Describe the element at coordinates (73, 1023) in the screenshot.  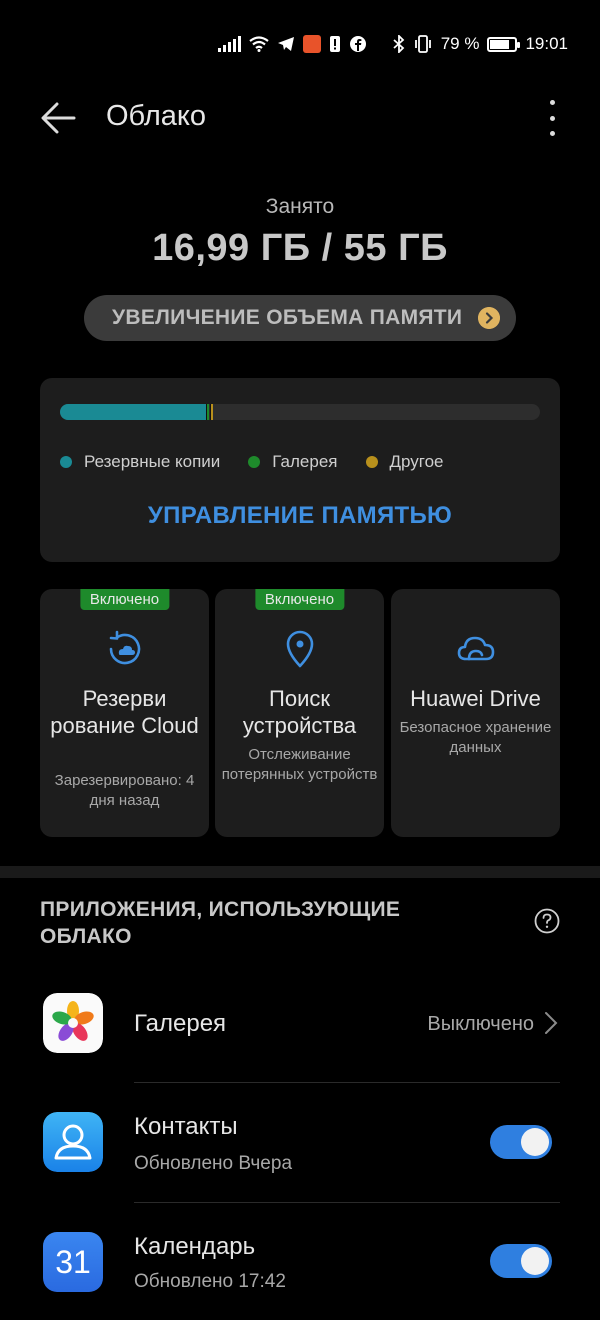
I see `gallery-icon` at that location.